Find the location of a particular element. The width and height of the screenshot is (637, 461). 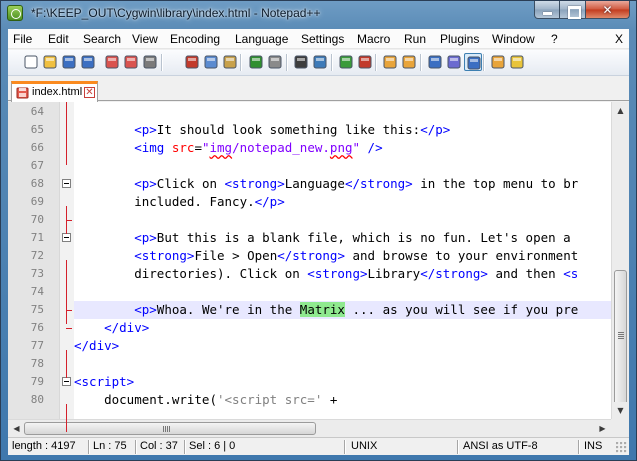

line-number: 65 is located at coordinates (37, 129).